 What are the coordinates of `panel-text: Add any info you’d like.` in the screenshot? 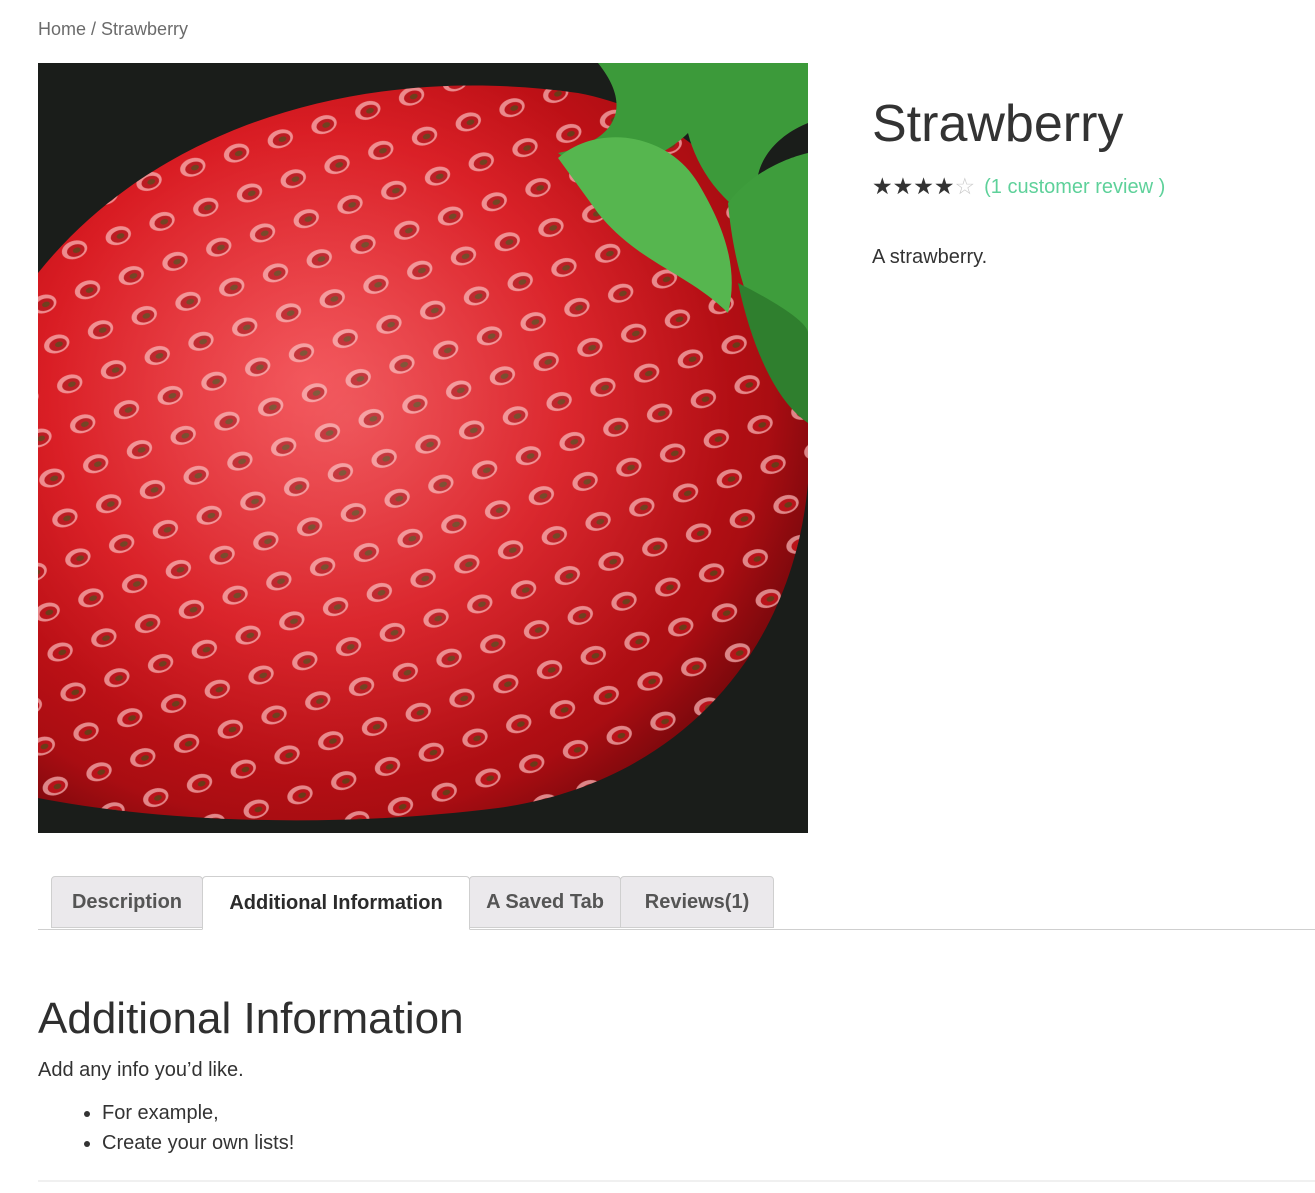 It's located at (141, 1070).